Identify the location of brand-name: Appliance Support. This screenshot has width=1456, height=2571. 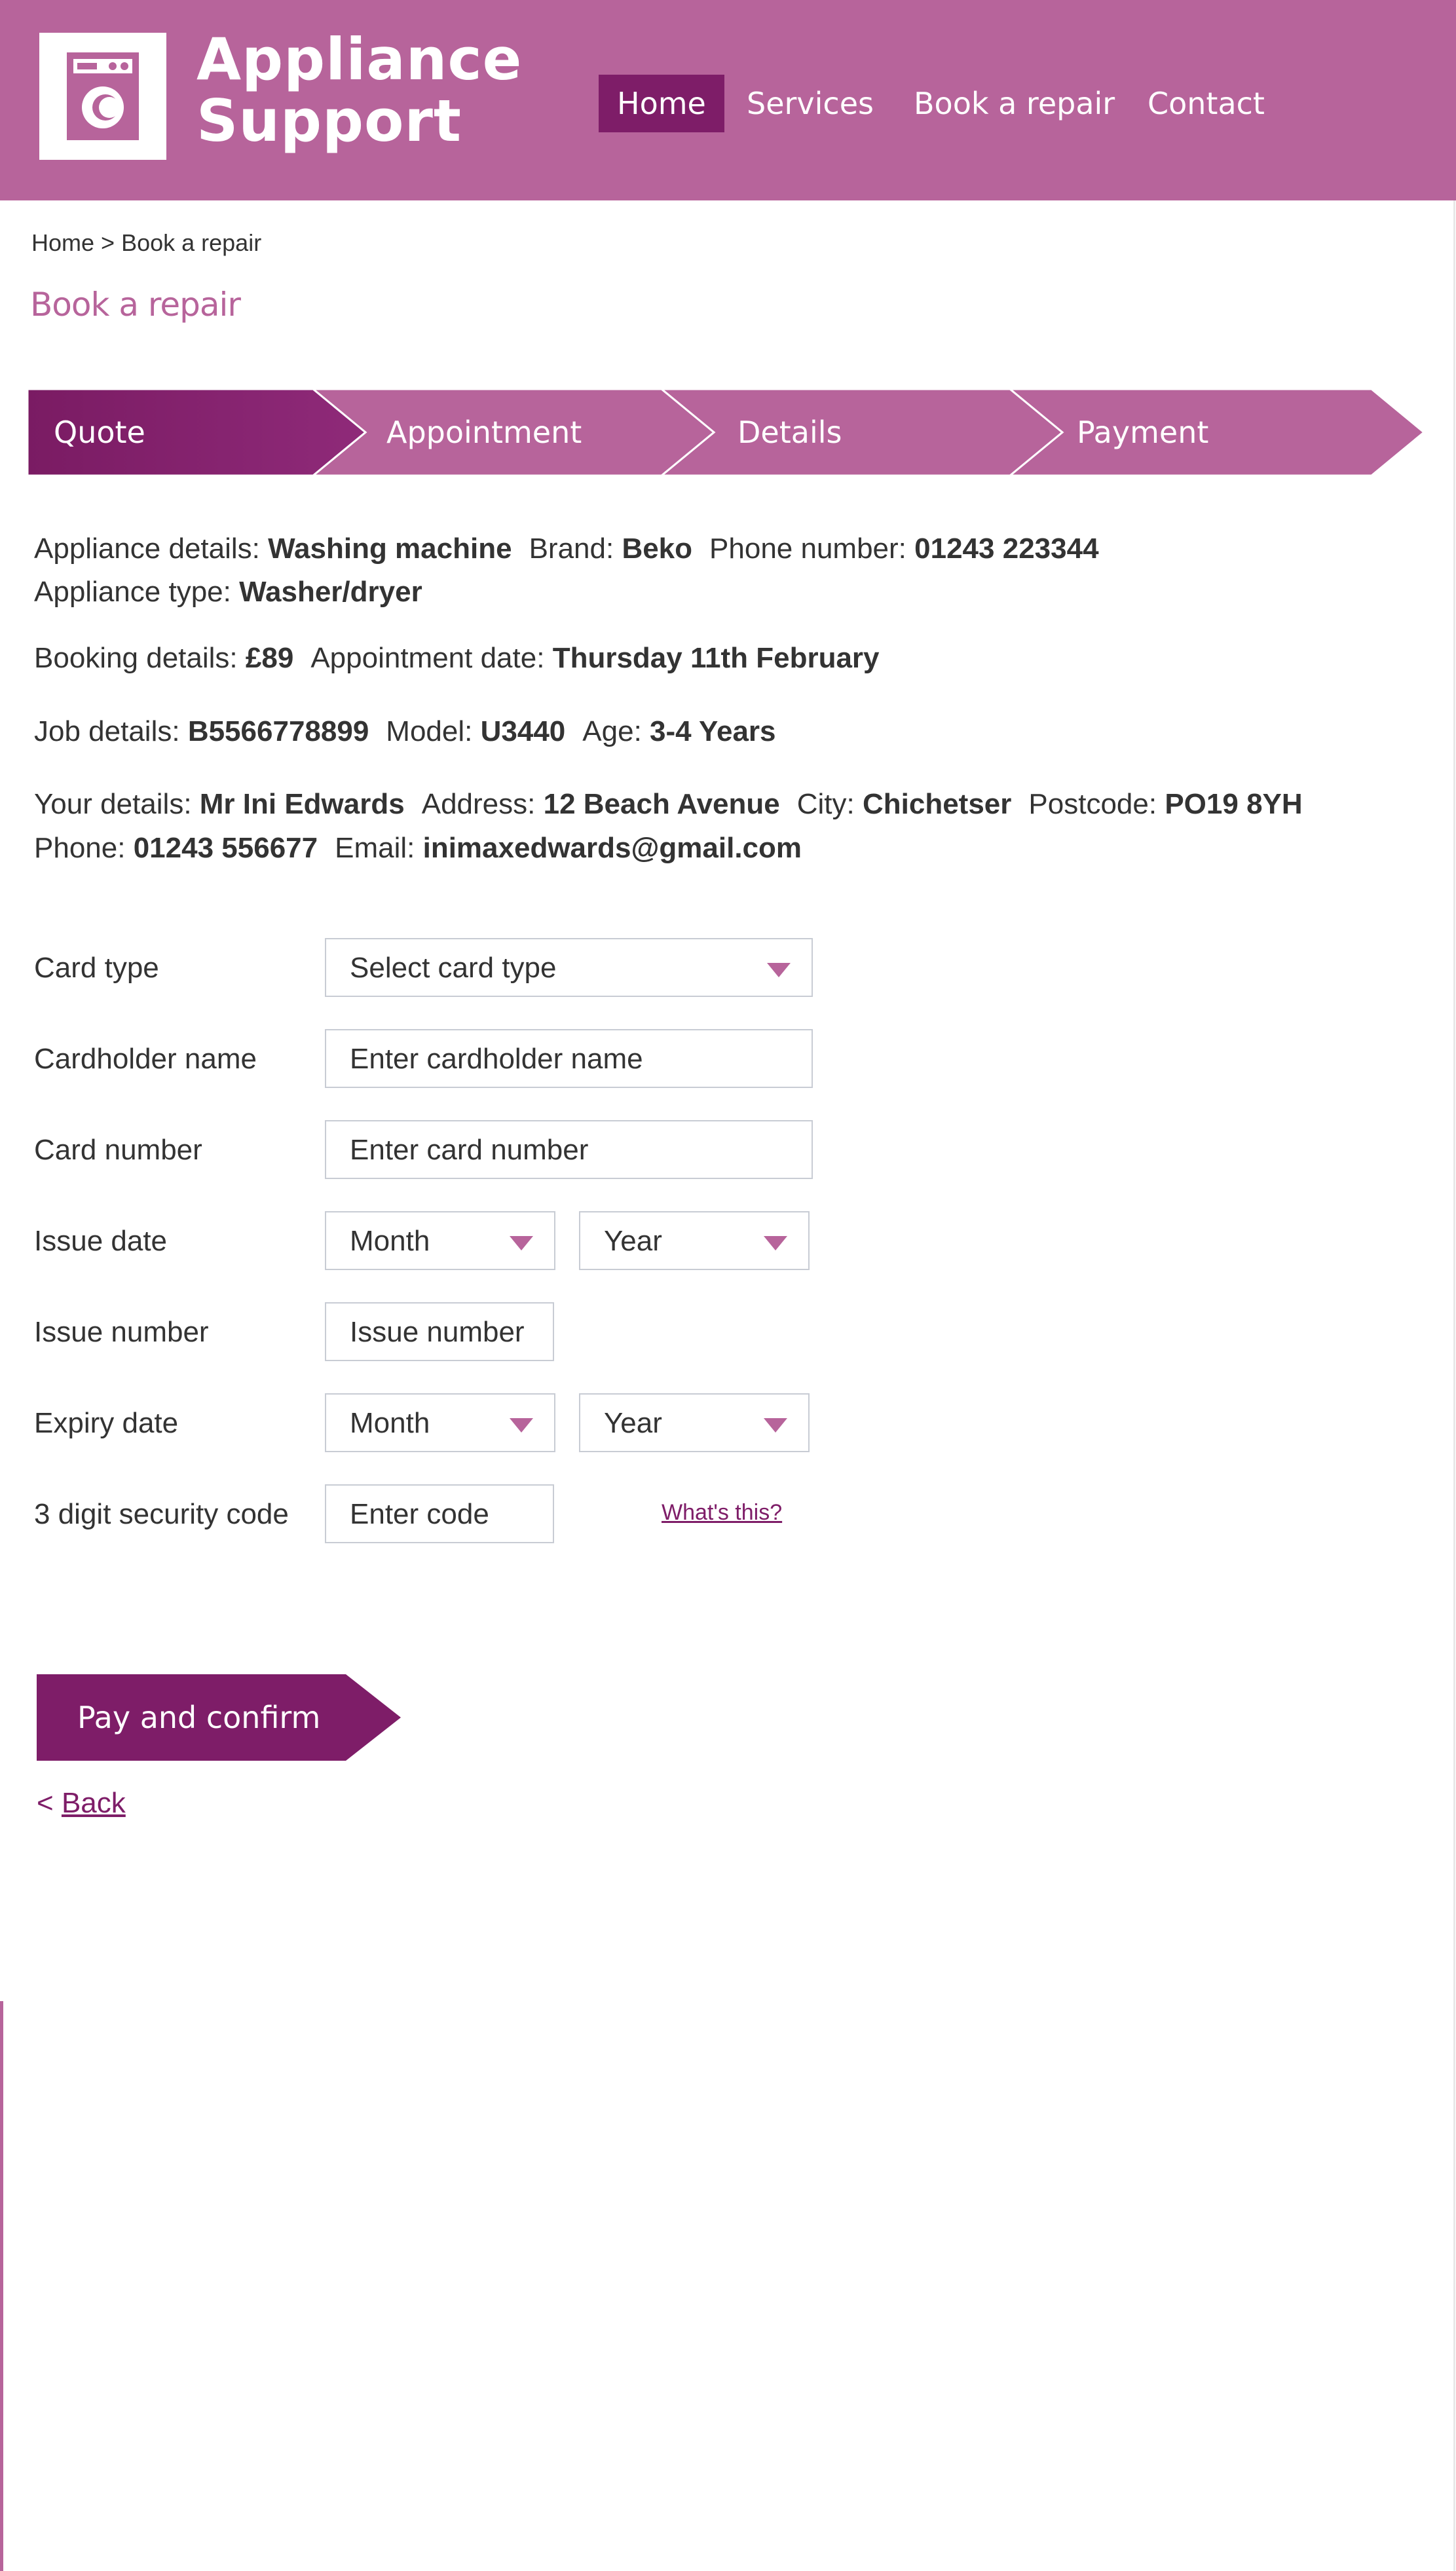
(359, 90).